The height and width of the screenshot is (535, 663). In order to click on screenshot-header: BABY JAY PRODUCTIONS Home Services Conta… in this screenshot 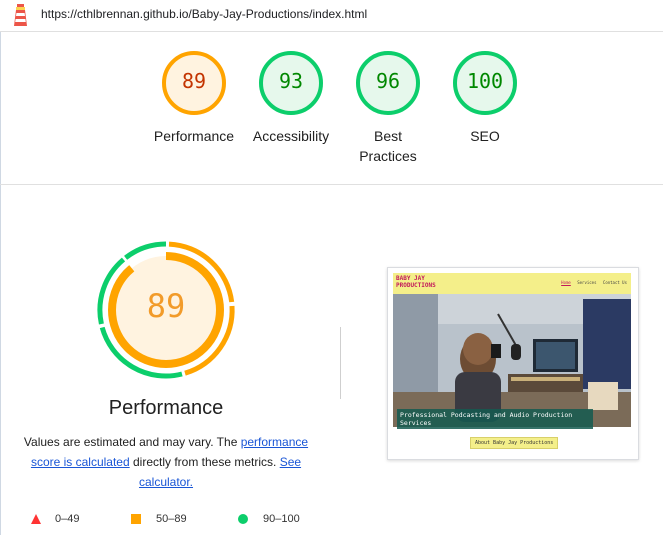, I will do `click(512, 283)`.